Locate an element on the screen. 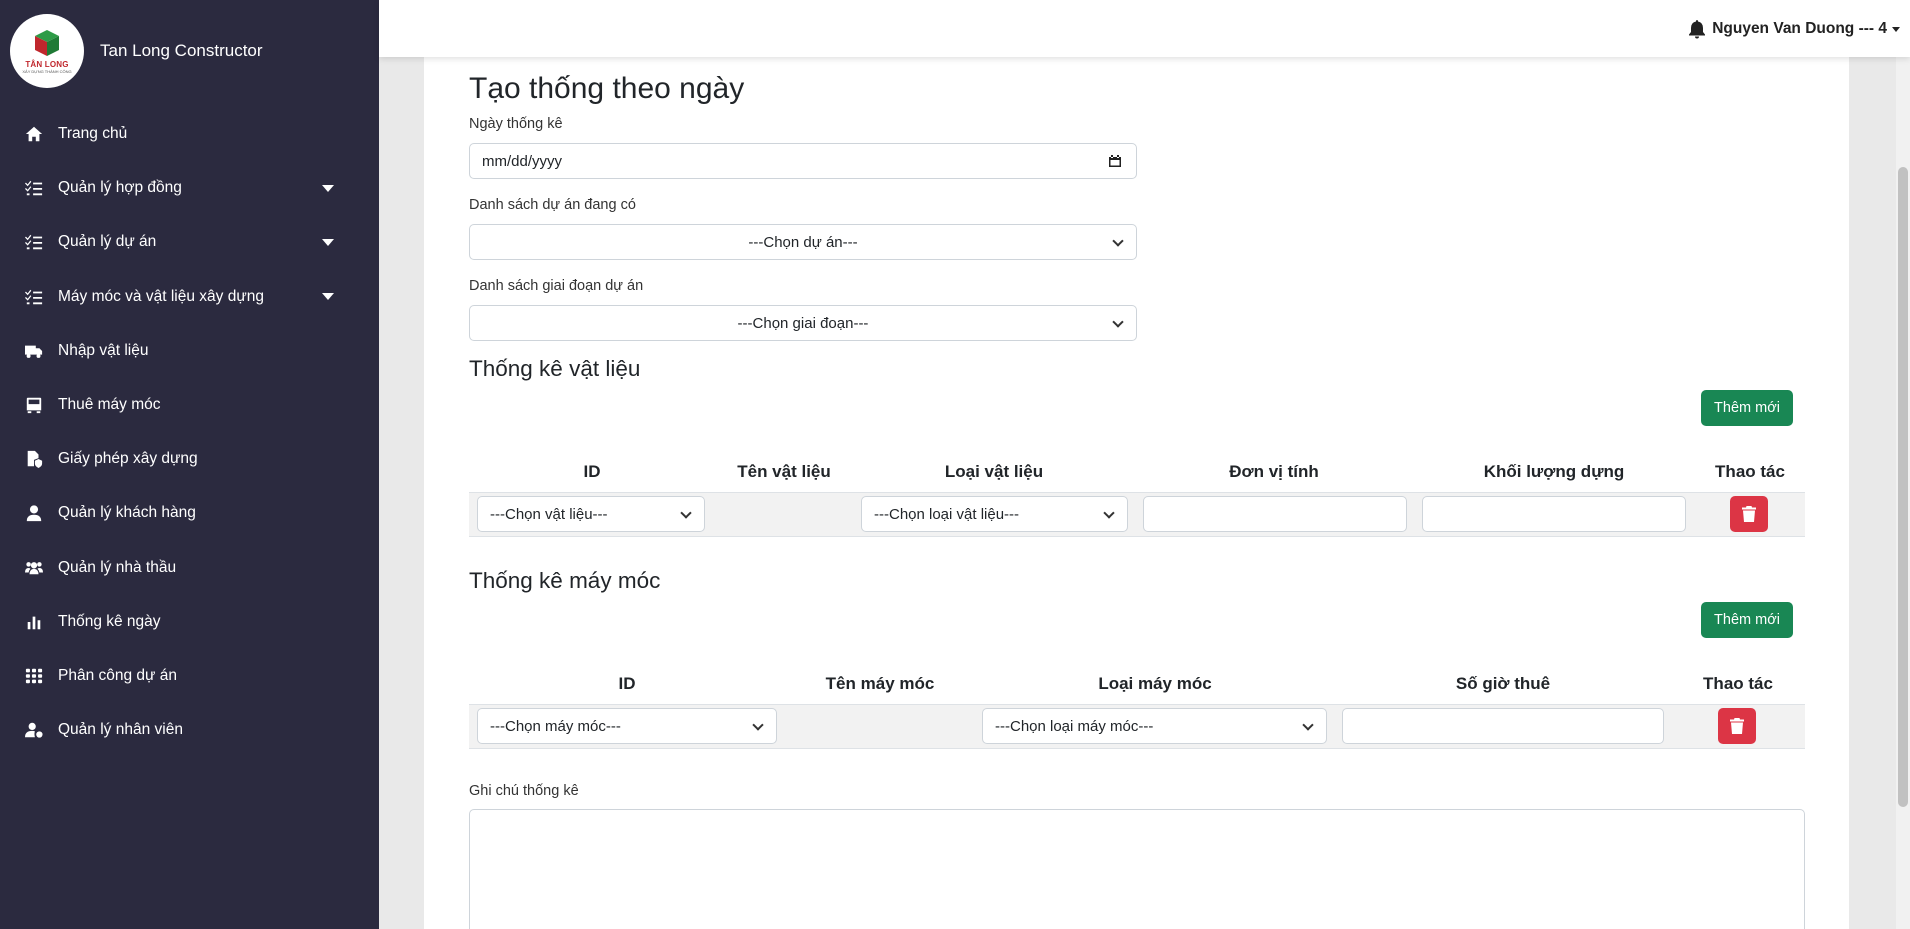 This screenshot has height=929, width=1910. user-menu: Nguyen Van Duong --- 4 is located at coordinates (1806, 29).